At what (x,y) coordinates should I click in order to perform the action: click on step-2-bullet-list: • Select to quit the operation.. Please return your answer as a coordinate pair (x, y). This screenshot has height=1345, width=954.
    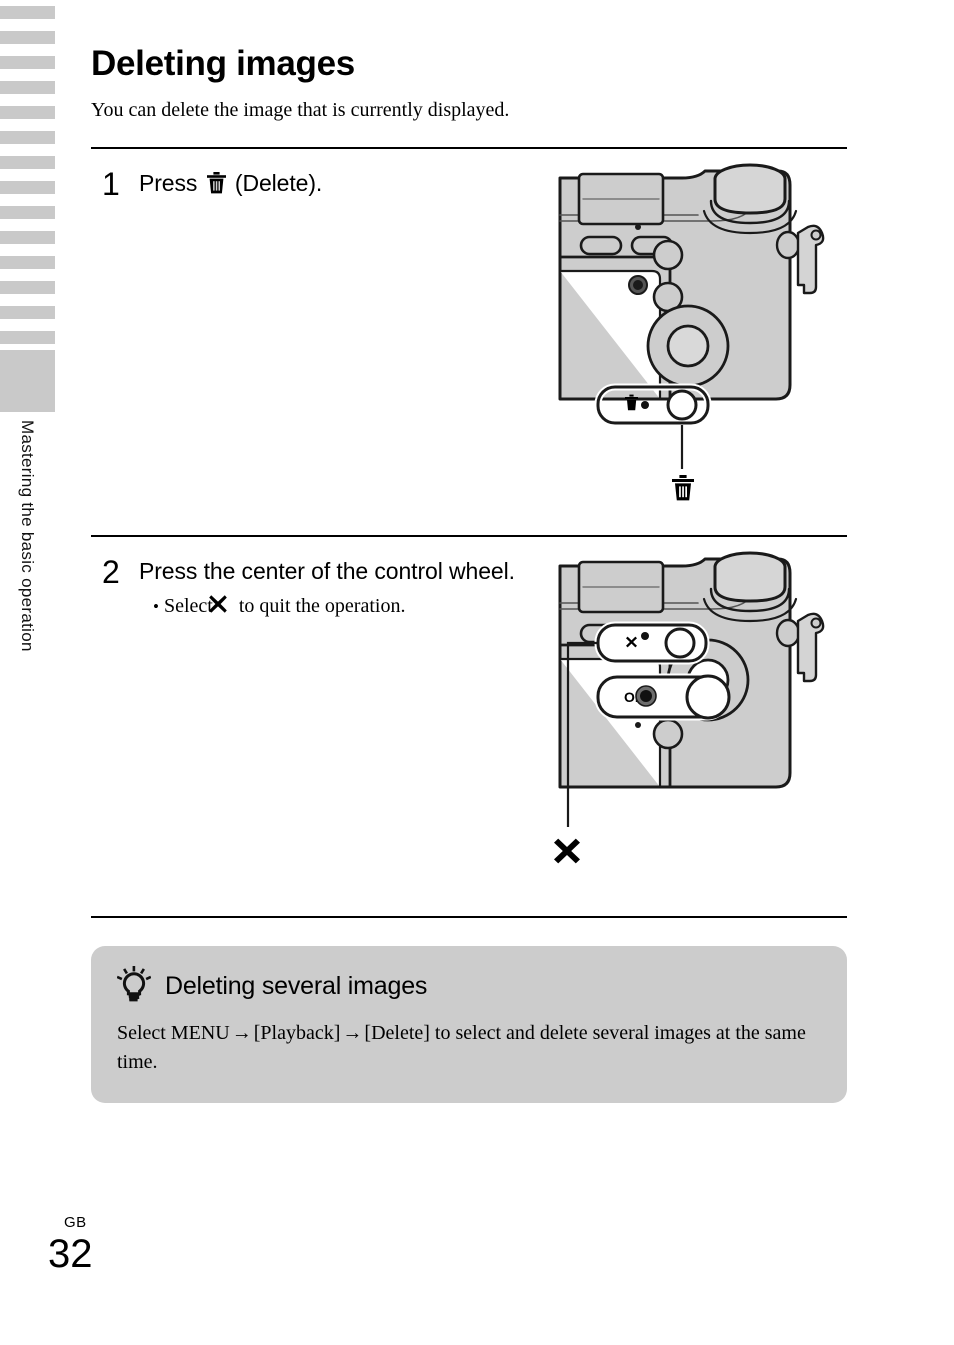
    Looking at the image, I should click on (349, 607).